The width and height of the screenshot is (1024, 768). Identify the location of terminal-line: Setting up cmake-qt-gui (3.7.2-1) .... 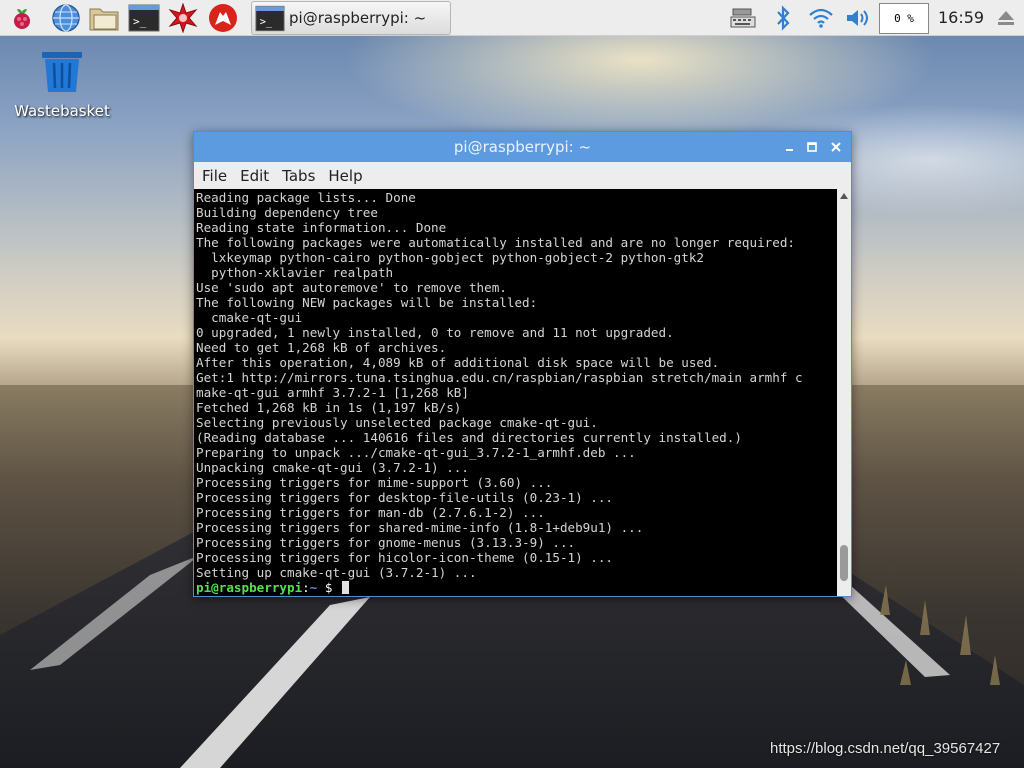
(336, 572).